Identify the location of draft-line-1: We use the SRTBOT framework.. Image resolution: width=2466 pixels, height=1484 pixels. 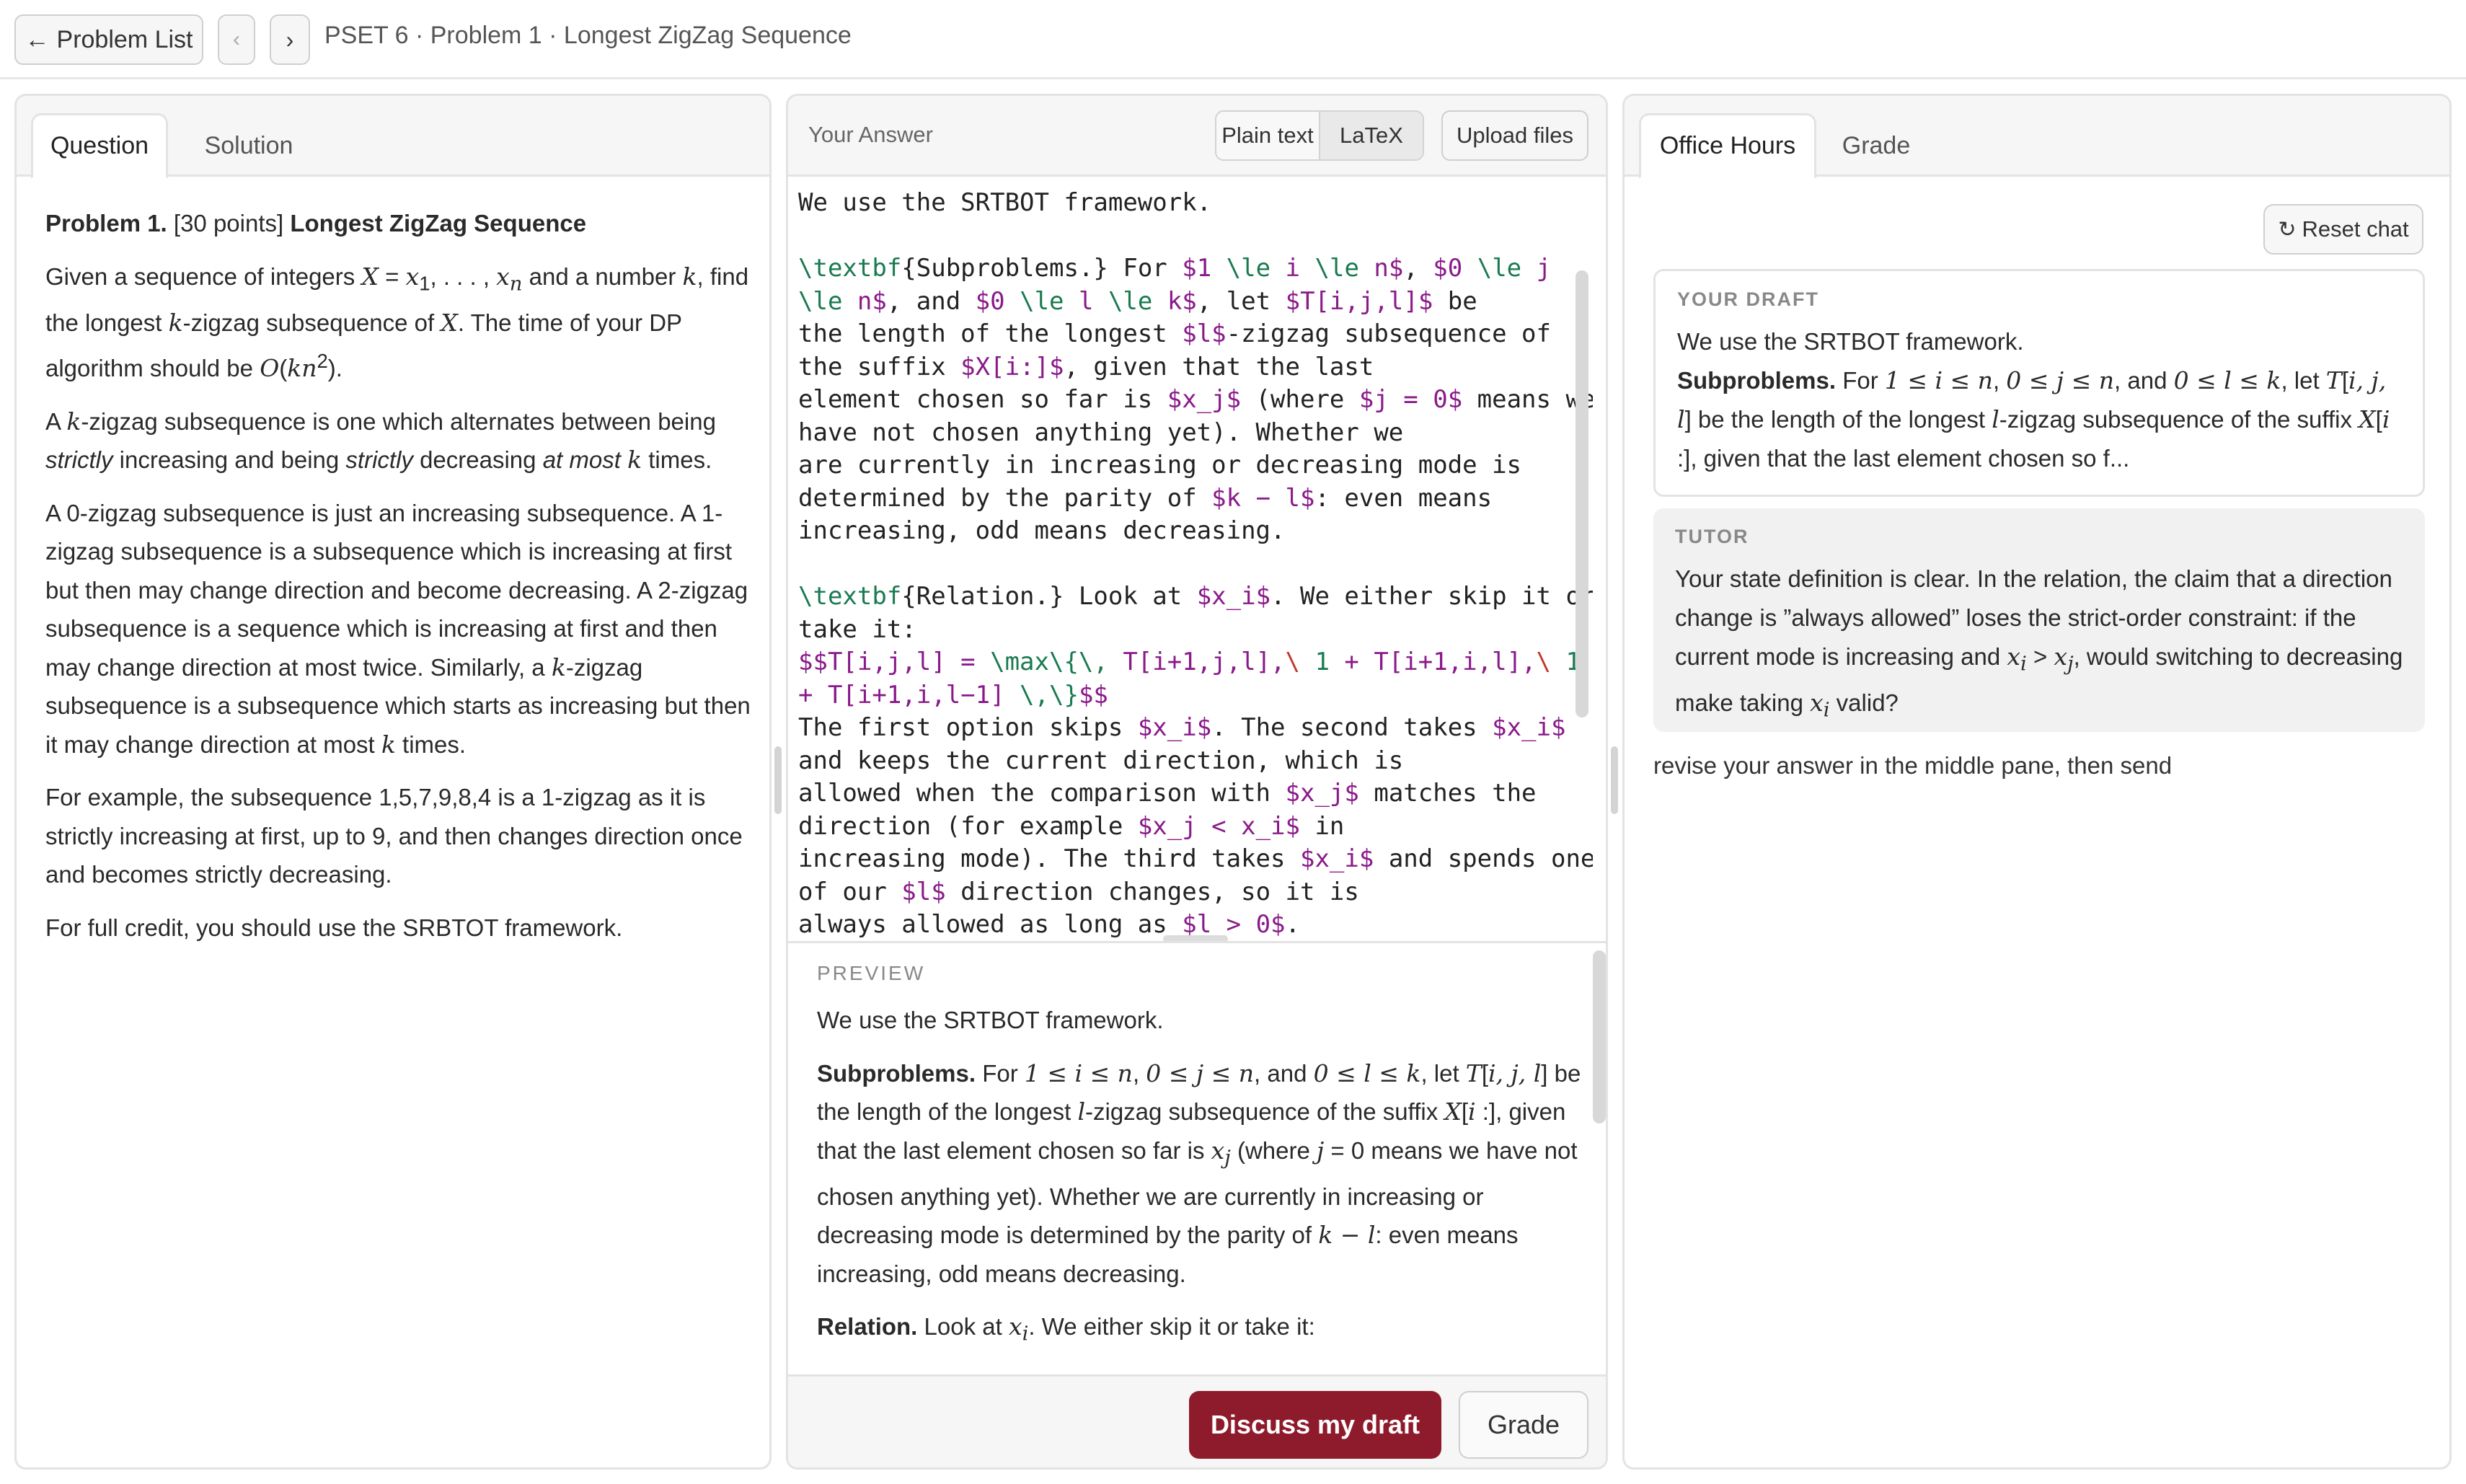
(1851, 341).